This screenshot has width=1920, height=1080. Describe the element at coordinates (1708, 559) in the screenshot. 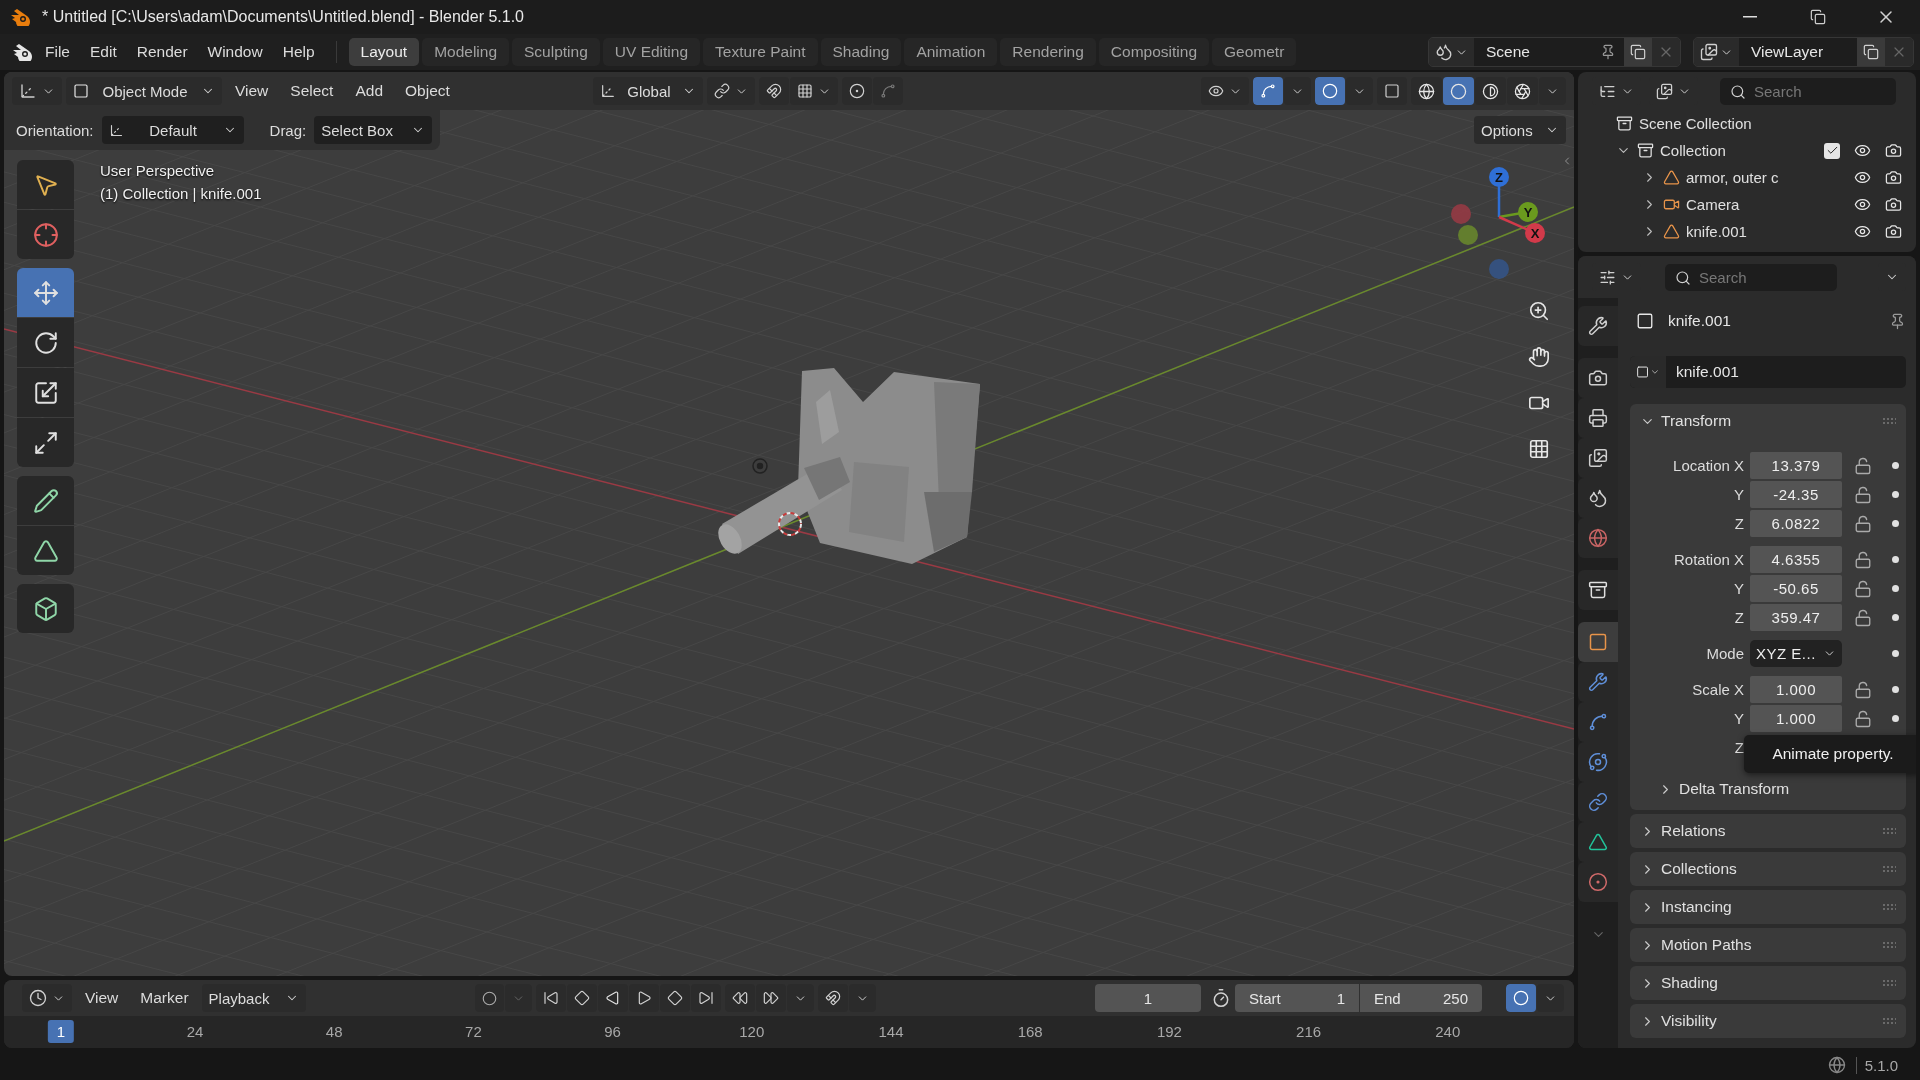

I see `property-label: Rotation X` at that location.